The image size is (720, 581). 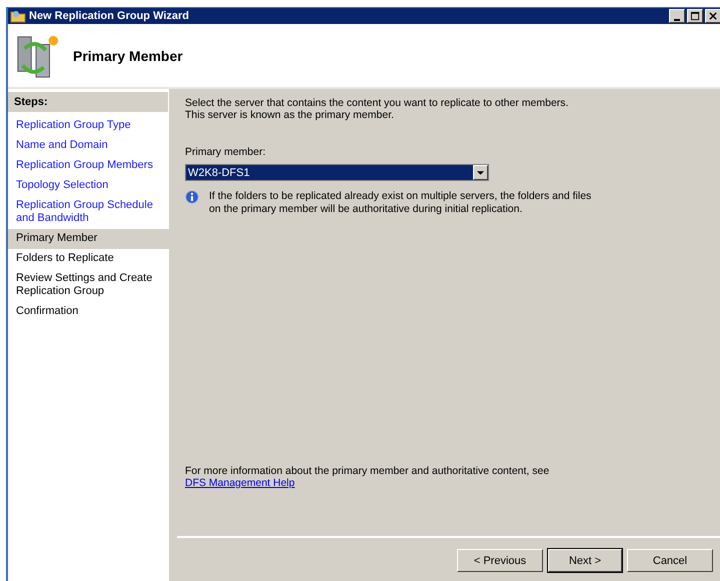 I want to click on step-item: Folders to Replicate, so click(x=65, y=258).